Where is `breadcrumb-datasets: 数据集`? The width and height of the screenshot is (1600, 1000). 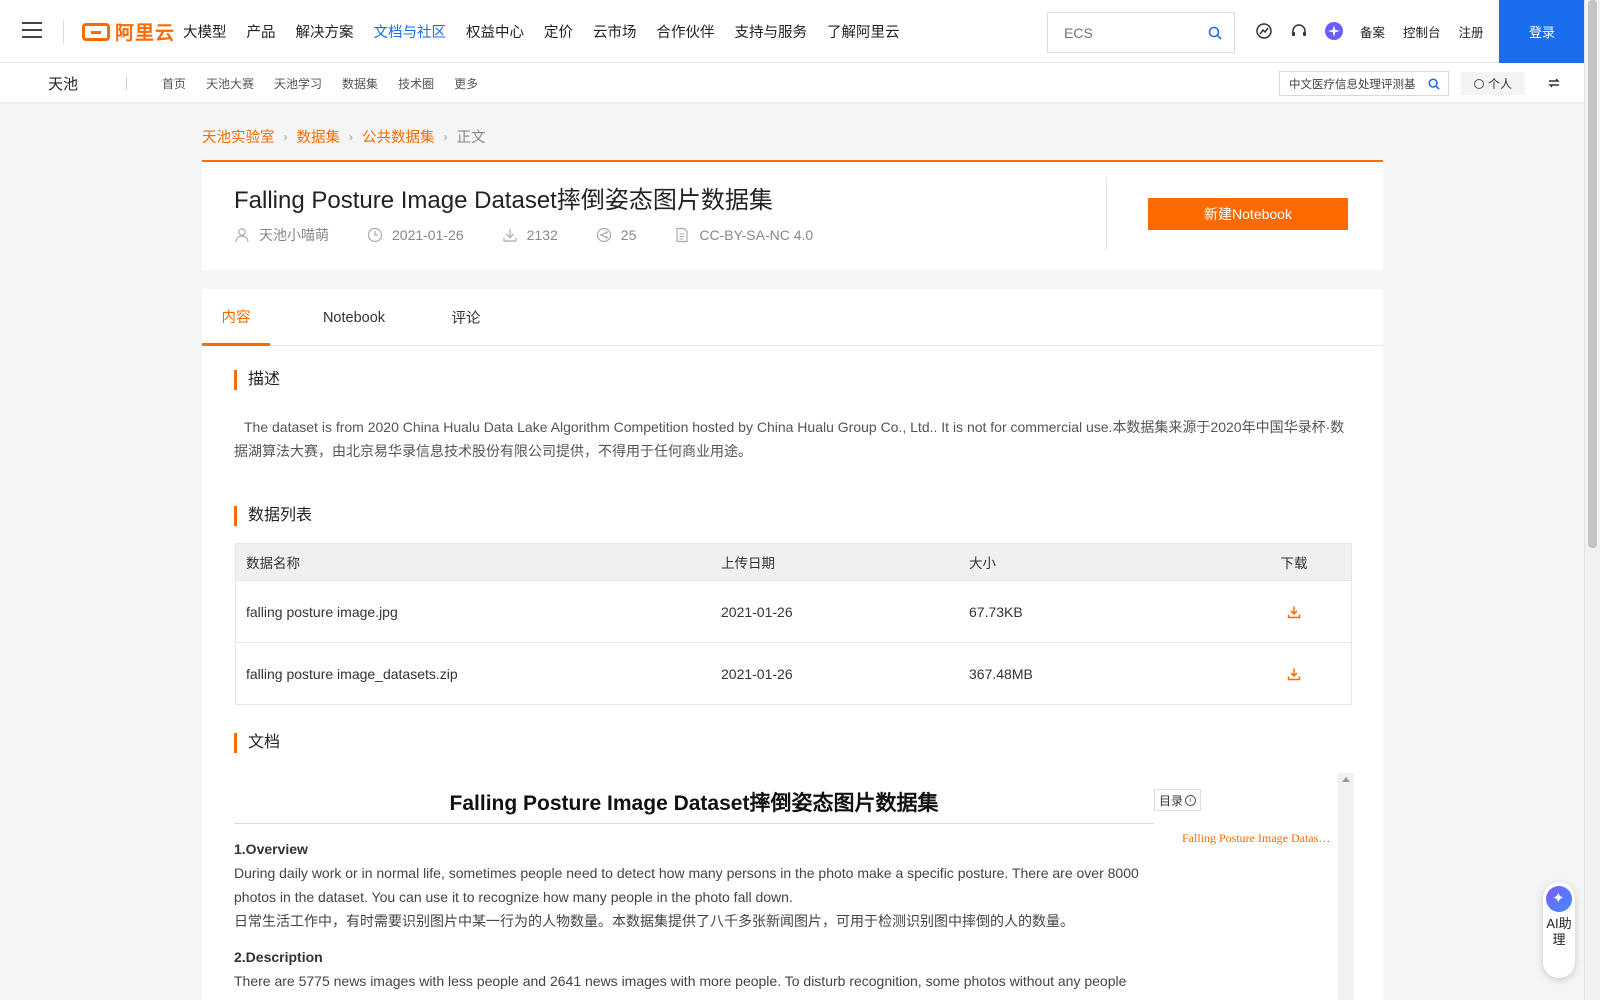
breadcrumb-datasets: 数据集 is located at coordinates (319, 136).